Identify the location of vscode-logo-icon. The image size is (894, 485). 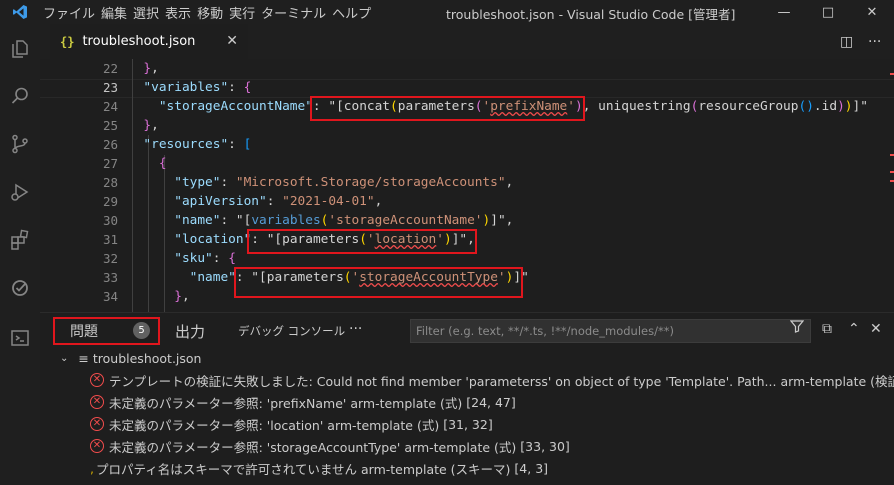
(20, 12).